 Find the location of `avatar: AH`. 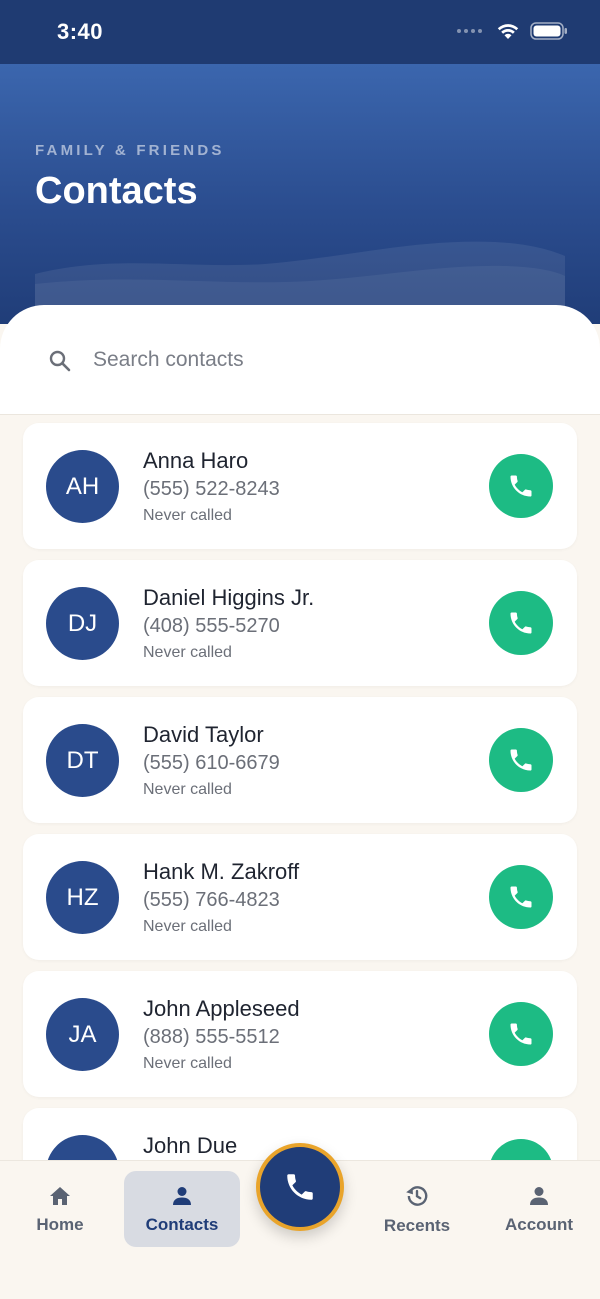

avatar: AH is located at coordinates (82, 486).